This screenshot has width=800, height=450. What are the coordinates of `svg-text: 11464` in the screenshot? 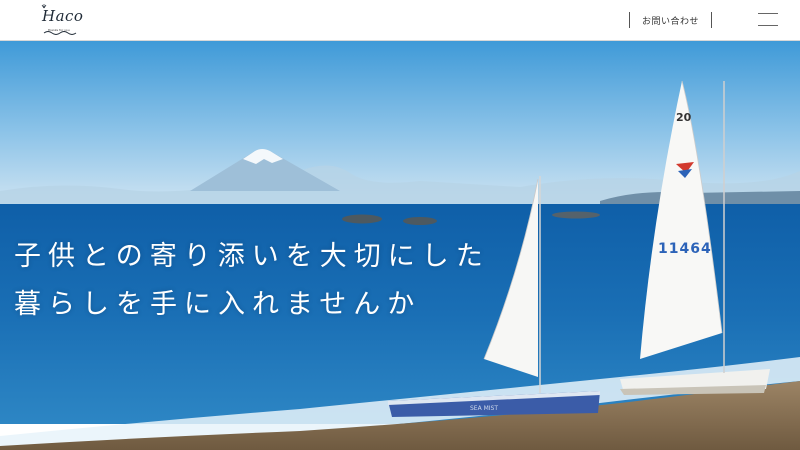 It's located at (685, 249).